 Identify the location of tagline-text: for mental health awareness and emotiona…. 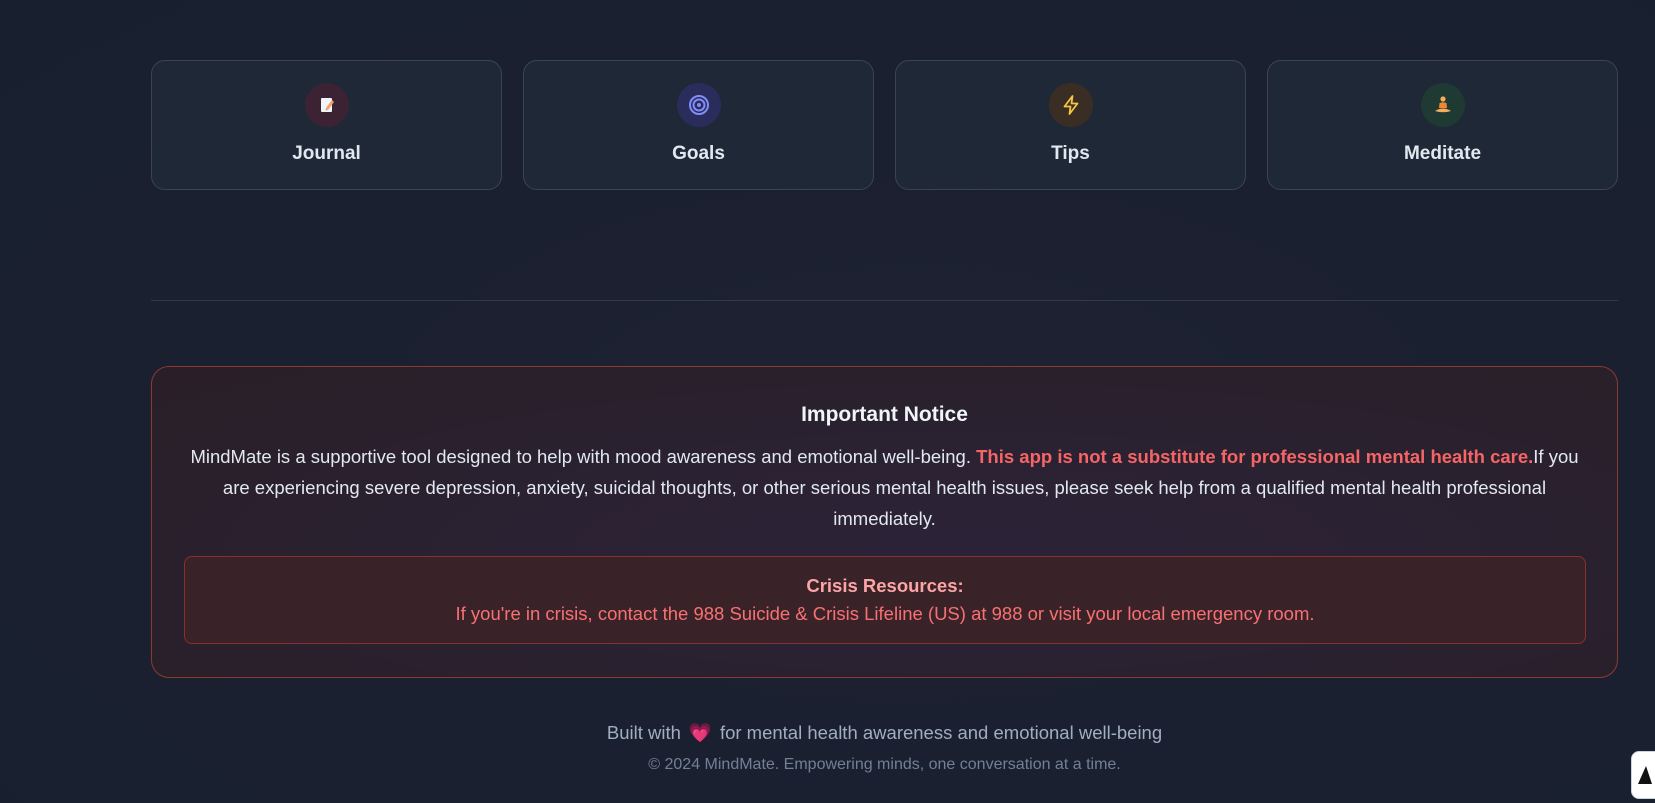
(941, 732).